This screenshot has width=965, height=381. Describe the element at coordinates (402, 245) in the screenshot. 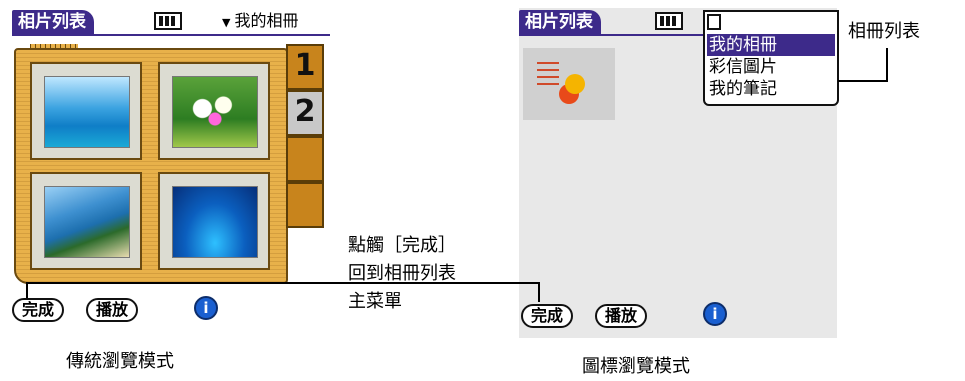

I see `note-line: 點觸［完成］` at that location.